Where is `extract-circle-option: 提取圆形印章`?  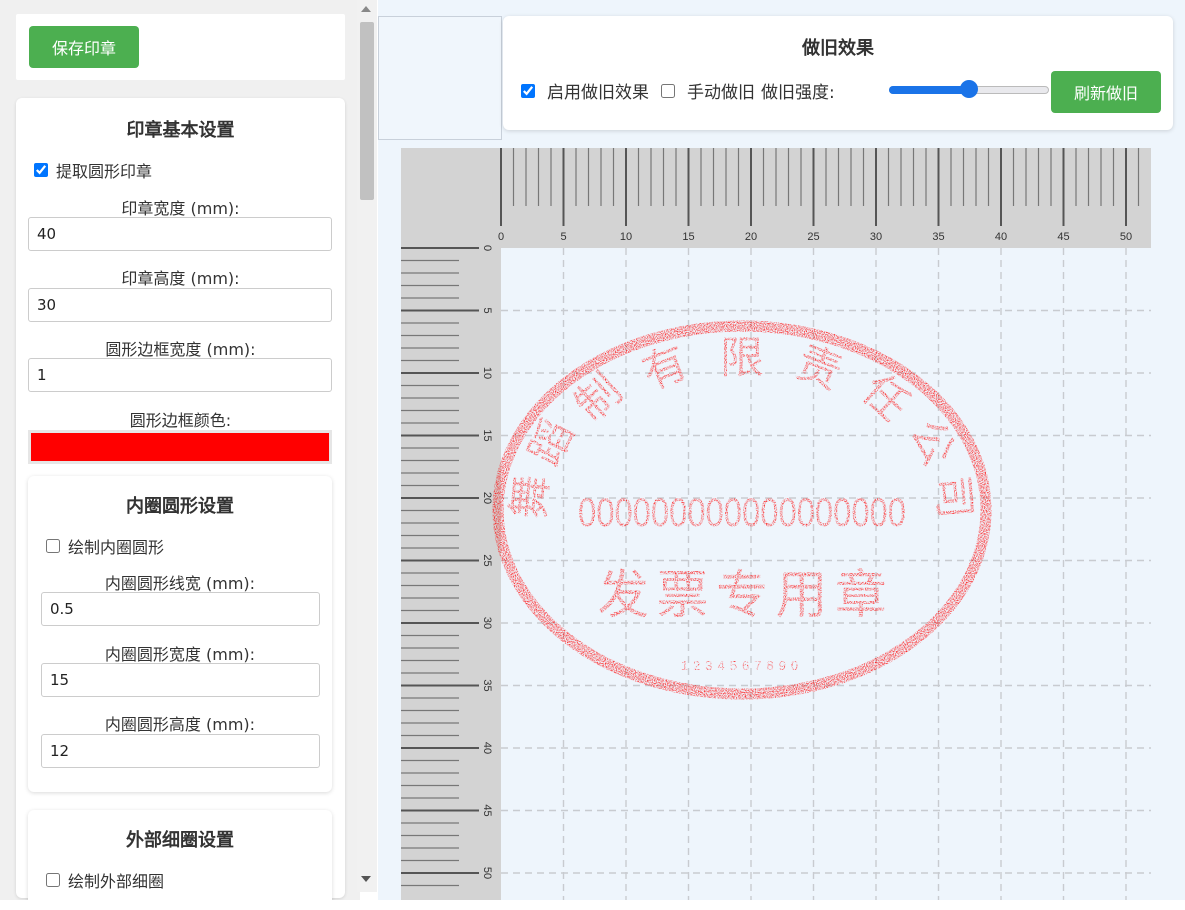 extract-circle-option: 提取圆形印章 is located at coordinates (93, 170).